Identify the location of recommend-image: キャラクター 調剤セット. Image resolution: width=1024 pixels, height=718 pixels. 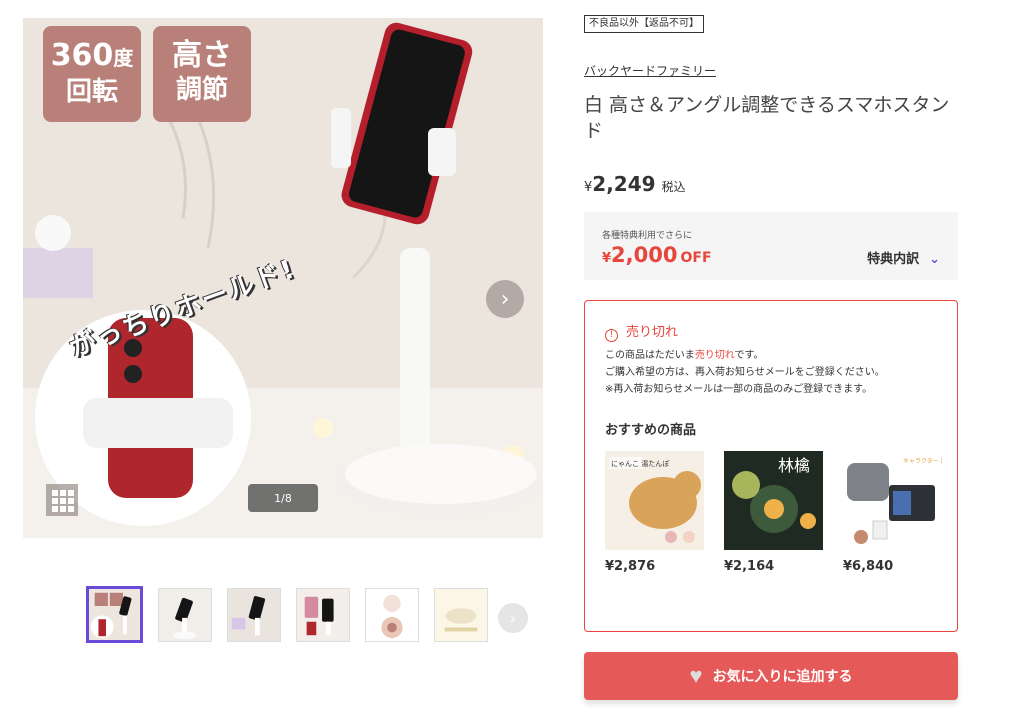
(892, 500).